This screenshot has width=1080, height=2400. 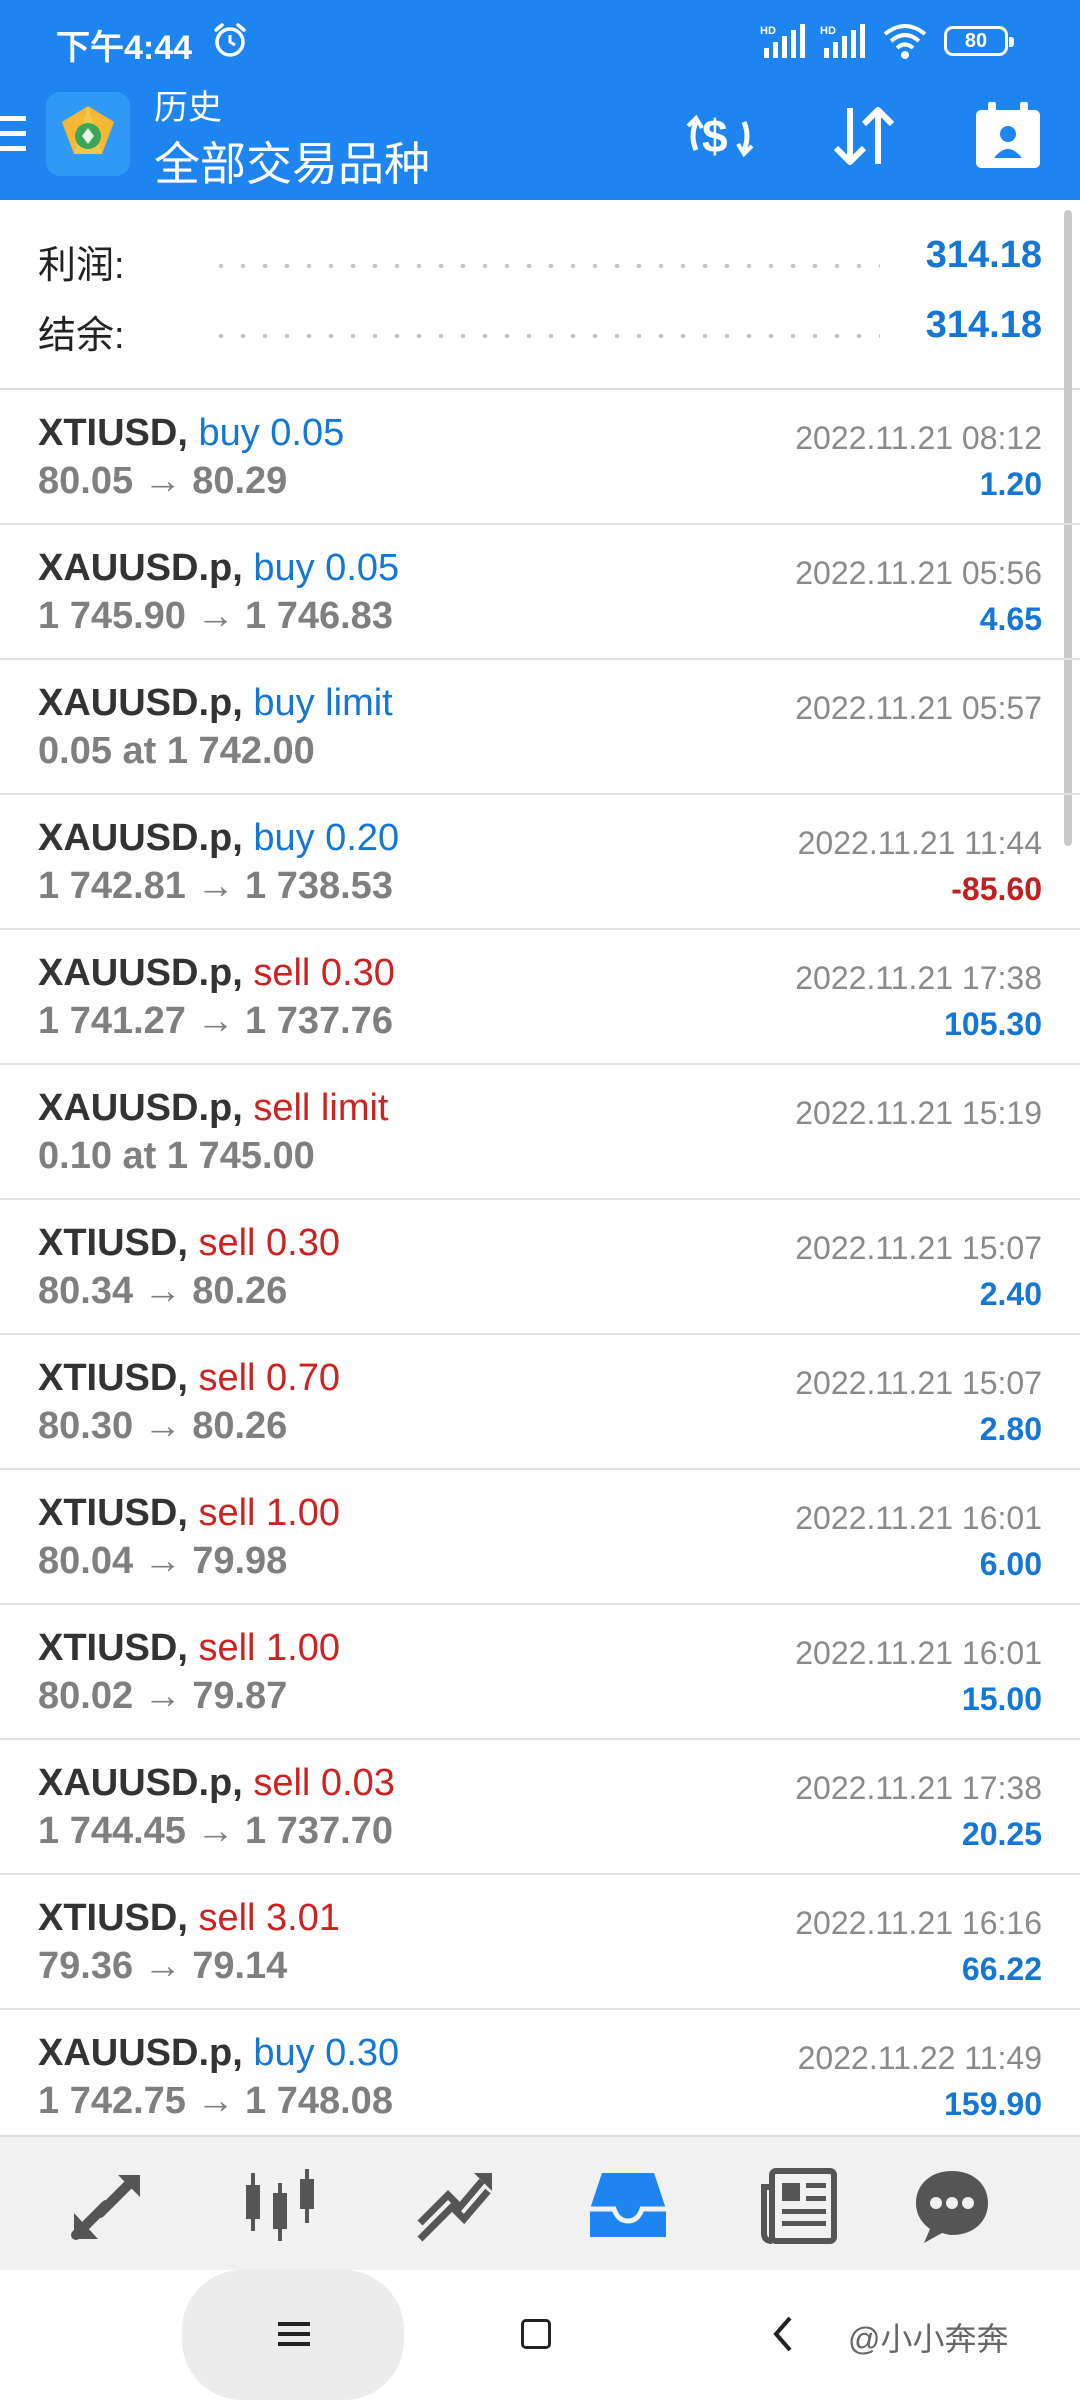 What do you see at coordinates (918, 438) in the screenshot?
I see `order-time: 2022.11.21 08:12` at bounding box center [918, 438].